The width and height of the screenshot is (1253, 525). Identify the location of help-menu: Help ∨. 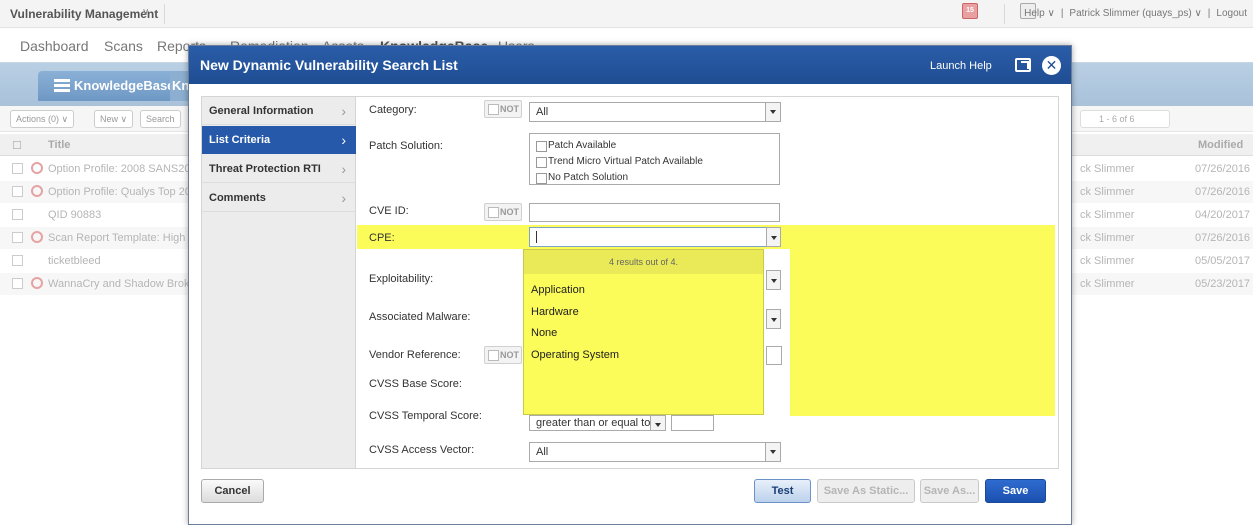
(1039, 13).